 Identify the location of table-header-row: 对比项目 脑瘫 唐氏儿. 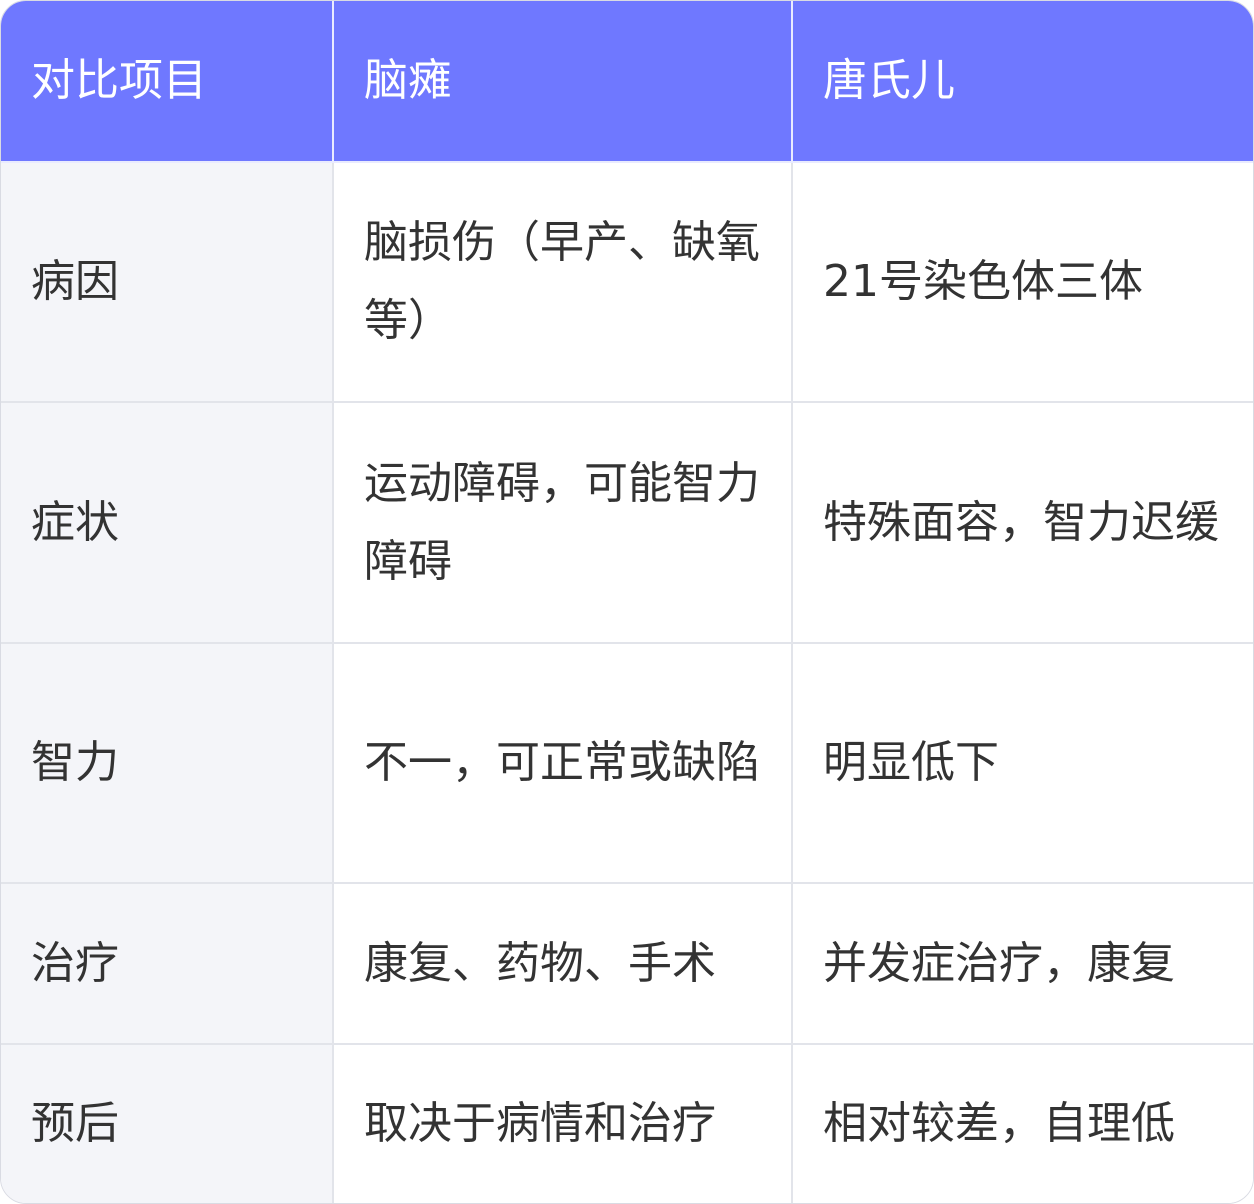
(627, 82).